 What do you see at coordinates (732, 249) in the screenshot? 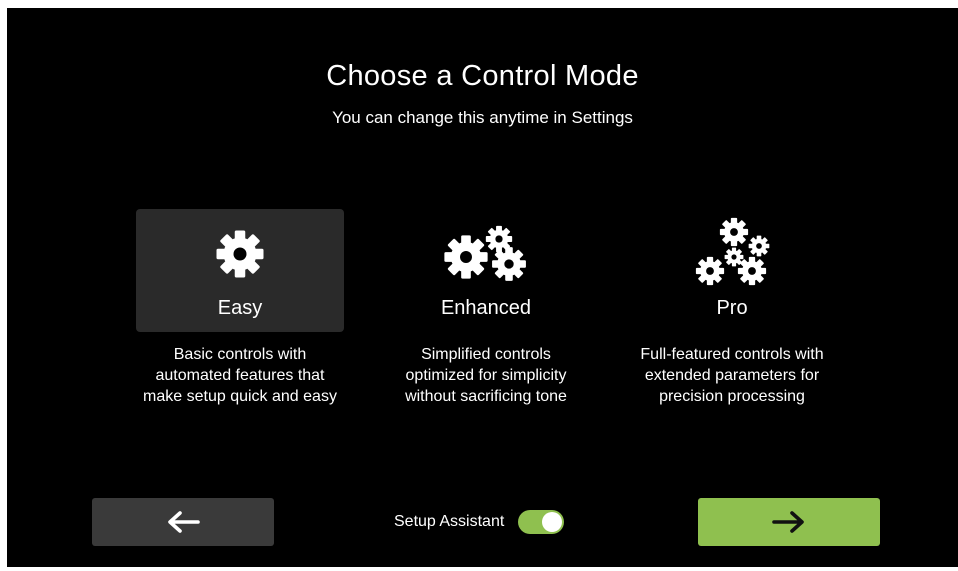
I see `multi-gears-icon` at bounding box center [732, 249].